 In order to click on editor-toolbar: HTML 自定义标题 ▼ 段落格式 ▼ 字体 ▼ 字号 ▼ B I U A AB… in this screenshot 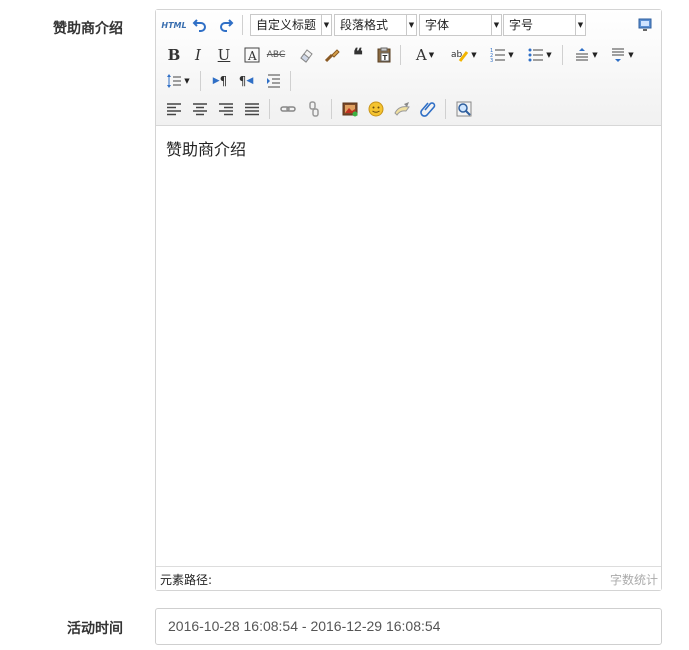, I will do `click(408, 68)`.